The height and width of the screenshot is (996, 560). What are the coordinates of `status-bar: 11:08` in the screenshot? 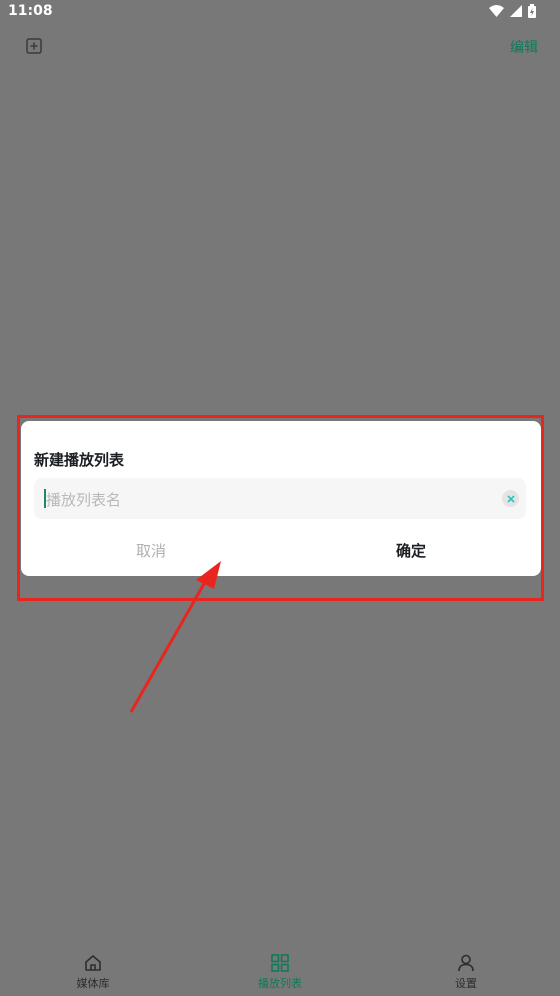 It's located at (280, 12).